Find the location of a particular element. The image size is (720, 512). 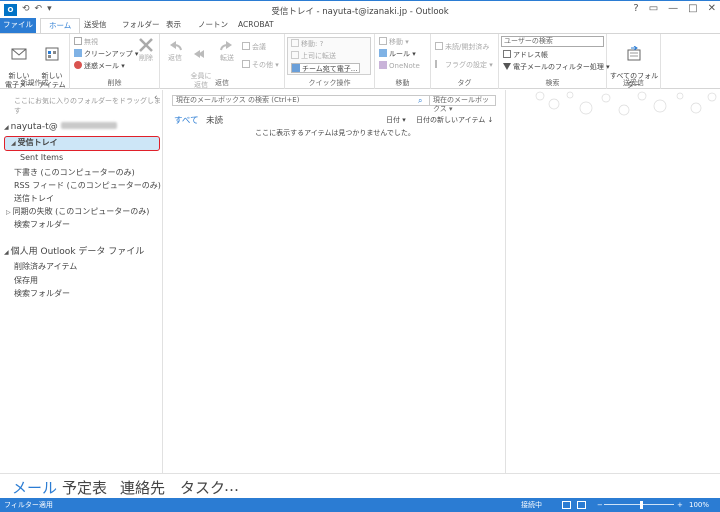

cleanup-button: クリーンアップ ▾ is located at coordinates (106, 54).